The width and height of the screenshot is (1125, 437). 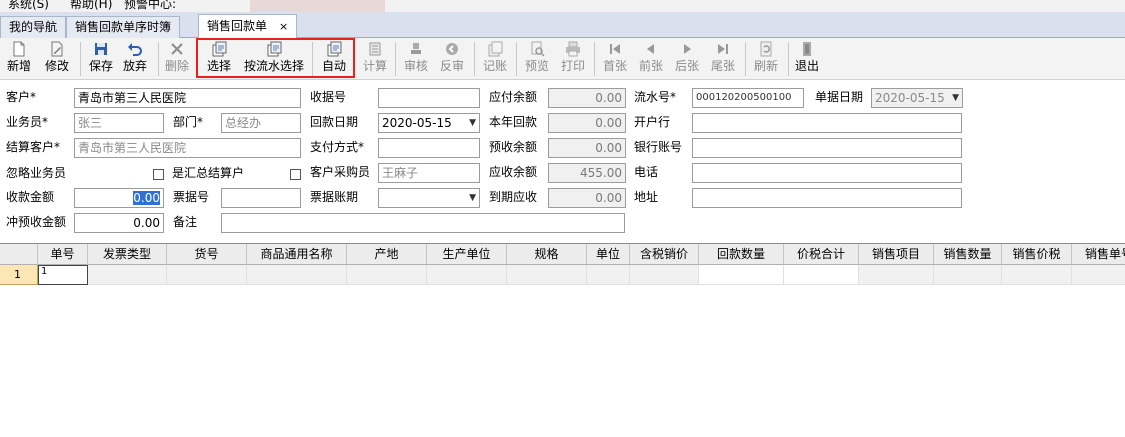 I want to click on salesman-field: 张三, so click(x=119, y=123).